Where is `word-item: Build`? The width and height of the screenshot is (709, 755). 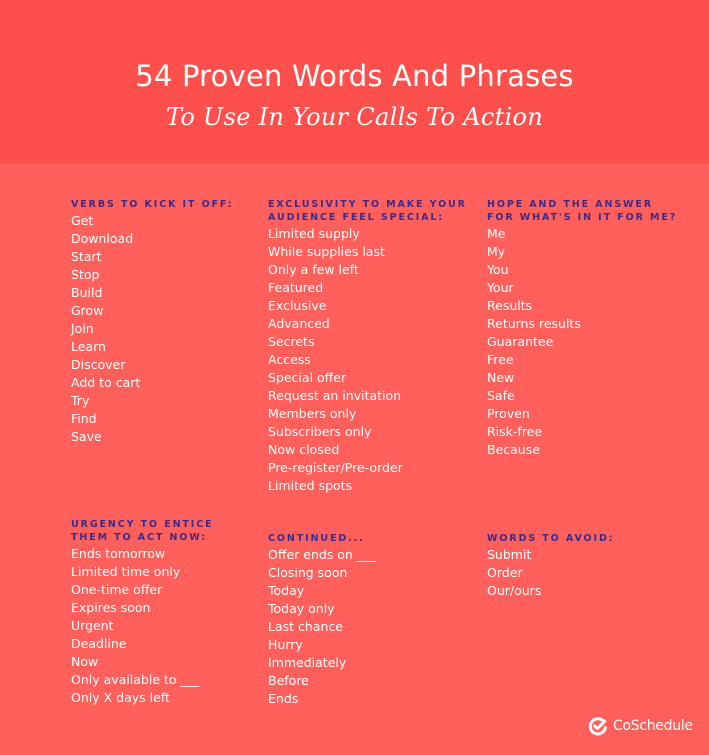 word-item: Build is located at coordinates (87, 292).